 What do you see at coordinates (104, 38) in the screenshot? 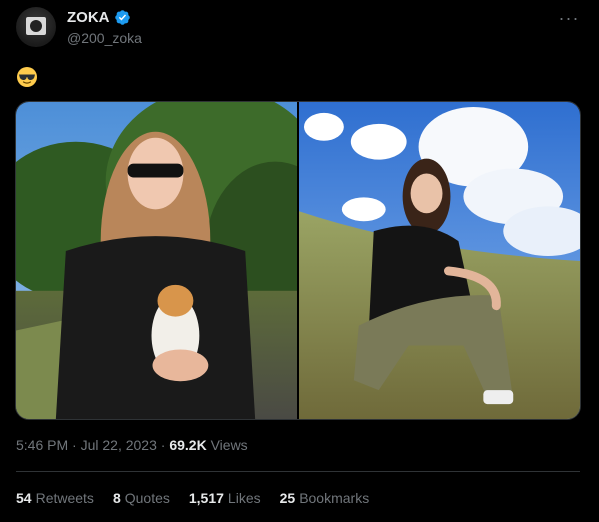
I see `user-handle: @200_zoka` at bounding box center [104, 38].